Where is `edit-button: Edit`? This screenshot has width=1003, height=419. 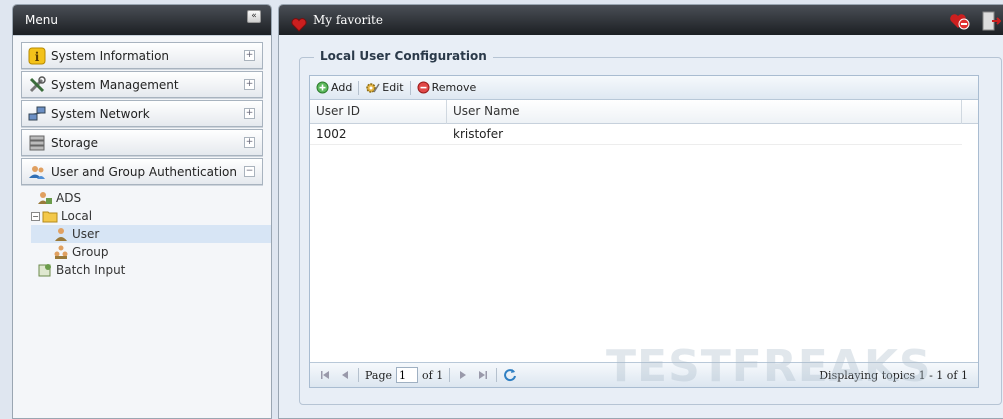
edit-button: Edit is located at coordinates (384, 88).